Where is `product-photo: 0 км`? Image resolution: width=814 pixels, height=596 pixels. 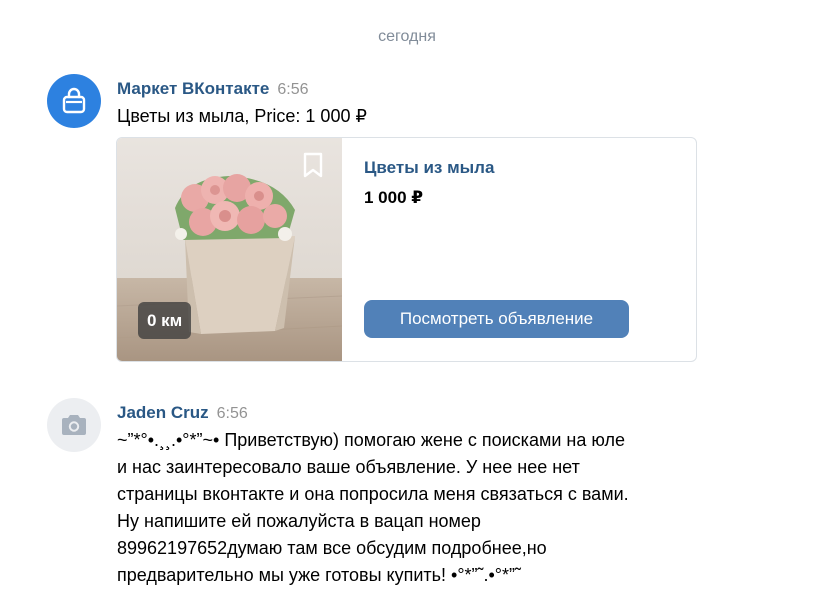 product-photo: 0 км is located at coordinates (229, 249).